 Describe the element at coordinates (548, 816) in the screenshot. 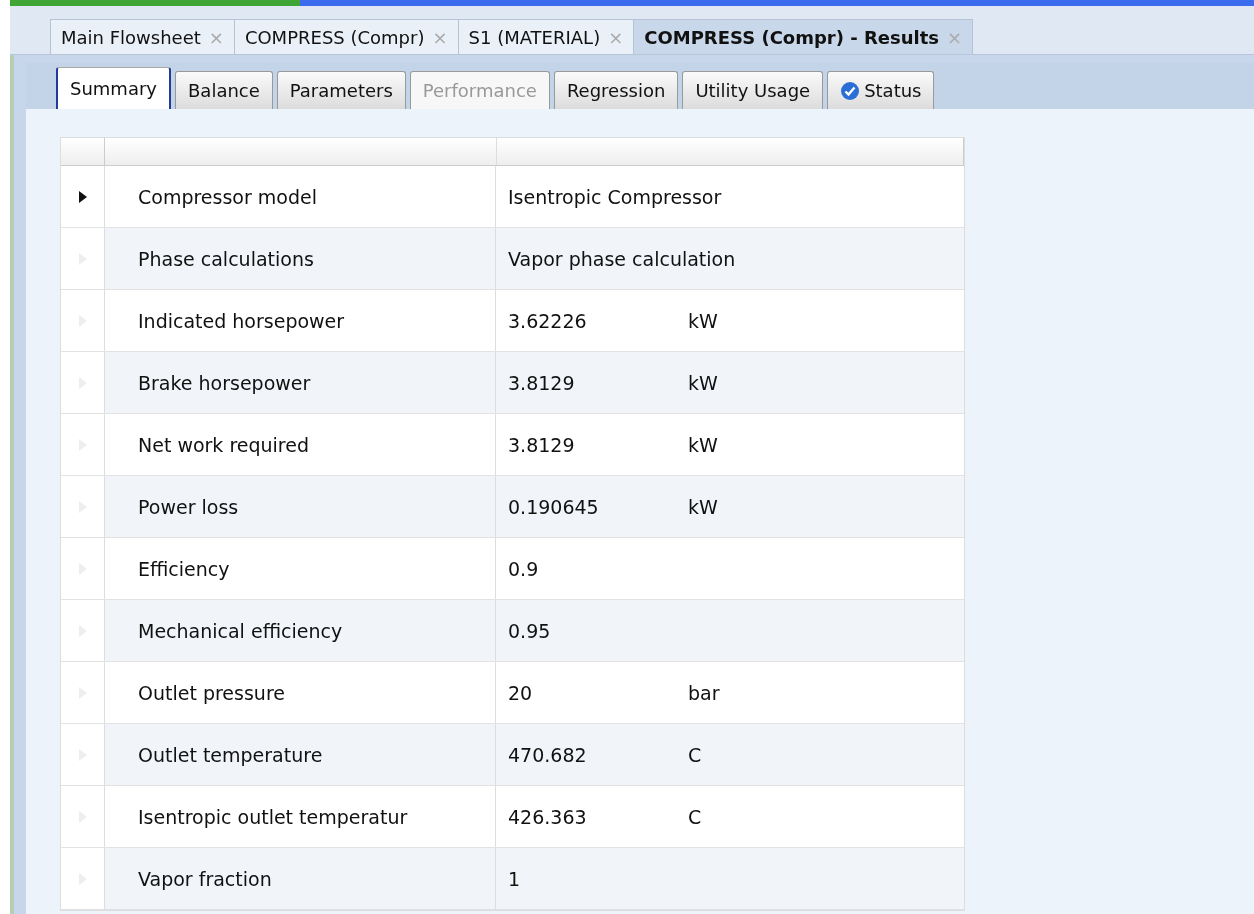

I see `table-cell-text: 426.363` at that location.